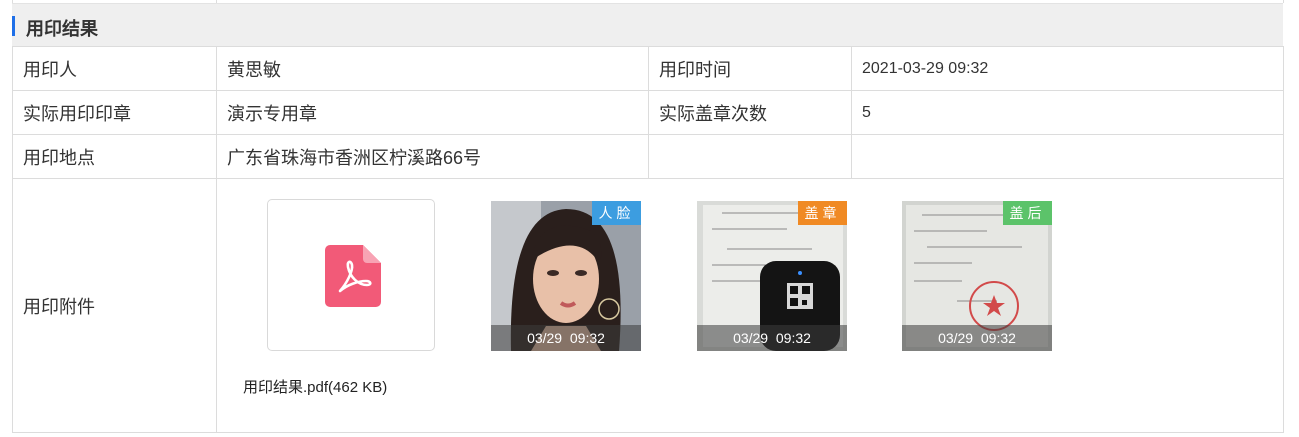  Describe the element at coordinates (432, 68) in the screenshot. I see `value-user: 黄思敏` at that location.